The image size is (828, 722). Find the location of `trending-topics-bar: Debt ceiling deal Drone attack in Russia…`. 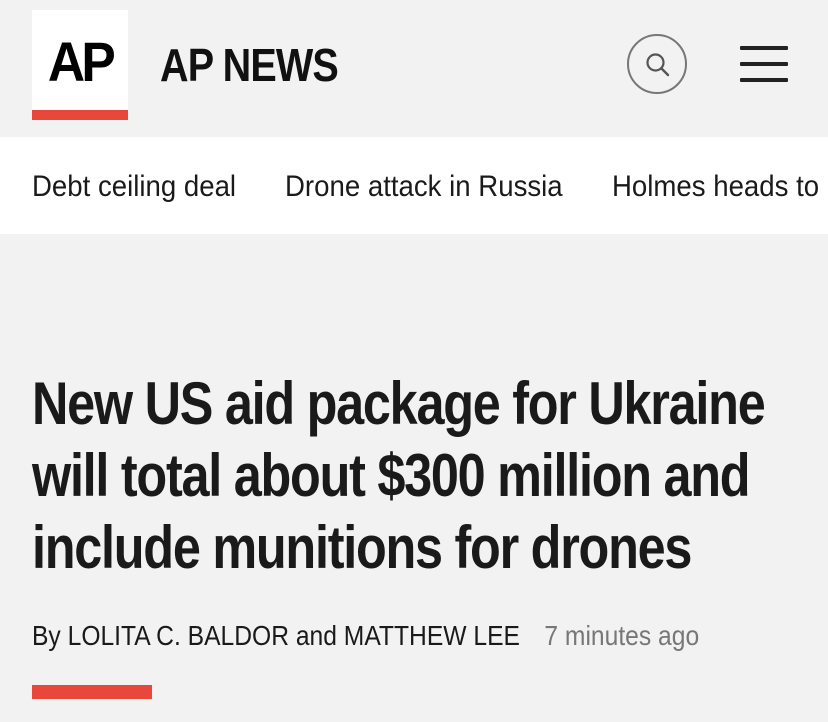

trending-topics-bar: Debt ceiling deal Drone attack in Russia… is located at coordinates (414, 185).